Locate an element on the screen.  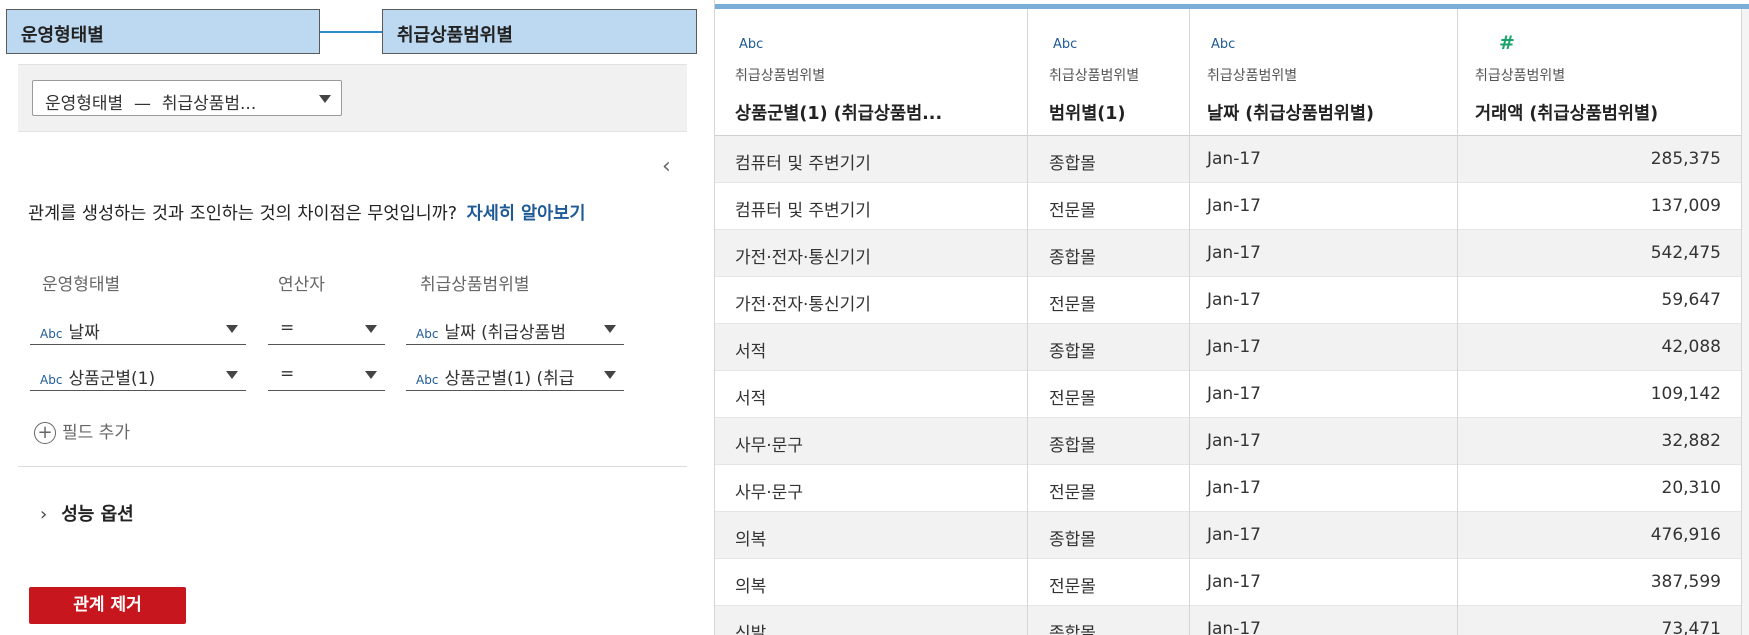
cell-amount: 137,009 is located at coordinates (1685, 206).